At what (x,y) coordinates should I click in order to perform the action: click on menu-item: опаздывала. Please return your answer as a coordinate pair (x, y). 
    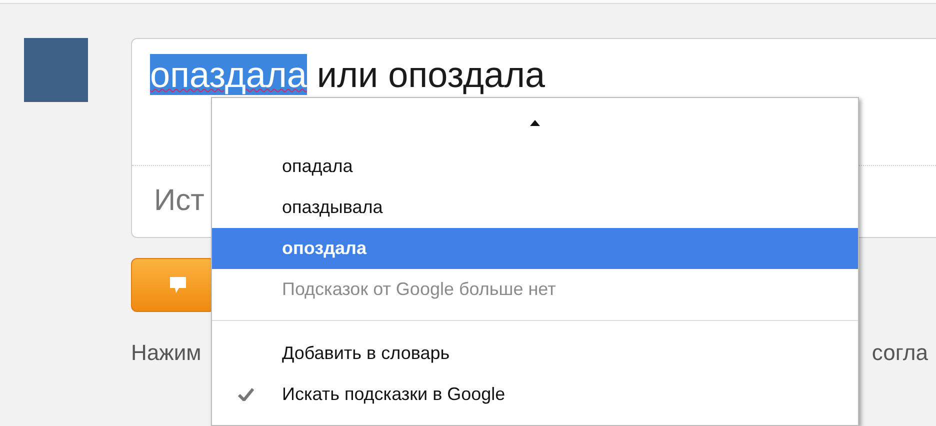
    Looking at the image, I should click on (535, 207).